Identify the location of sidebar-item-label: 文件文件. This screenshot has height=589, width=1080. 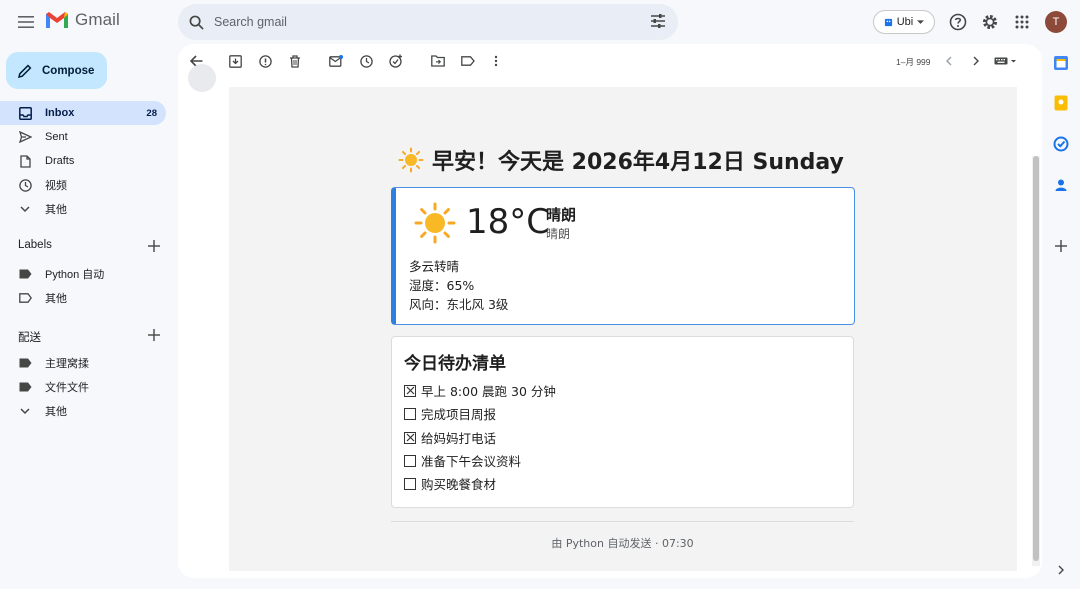
(67, 388).